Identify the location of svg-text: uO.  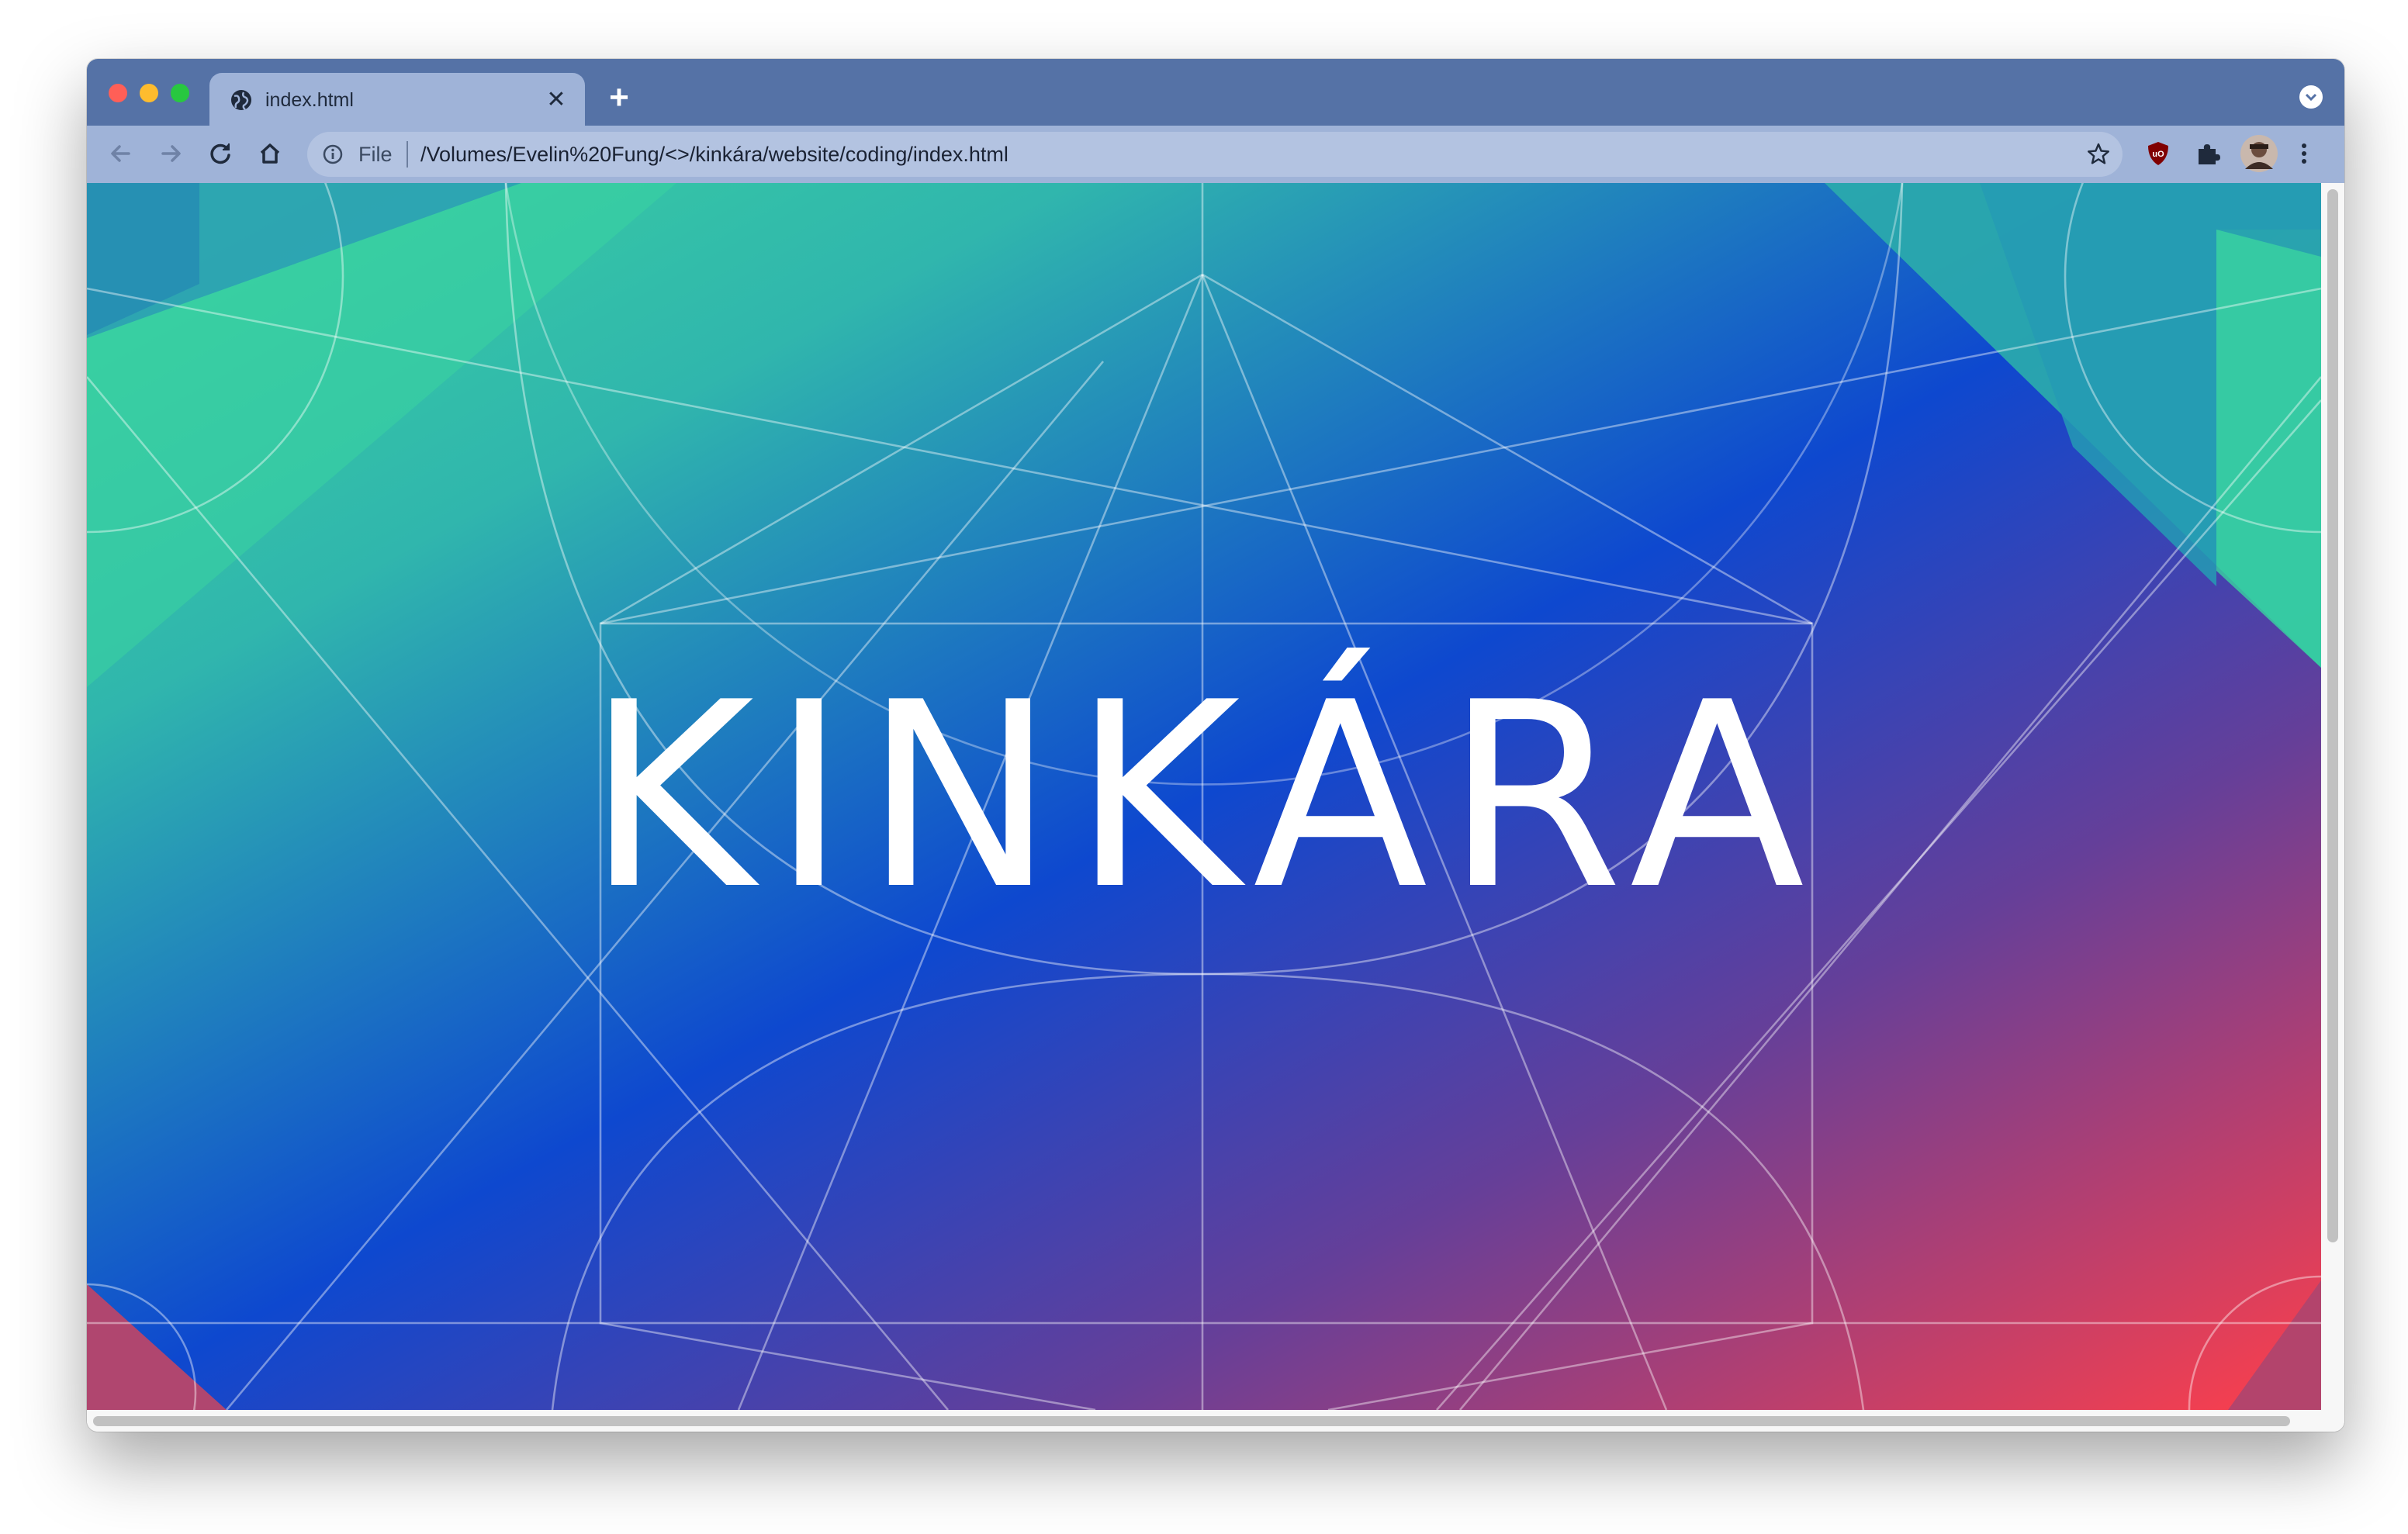
(2158, 154).